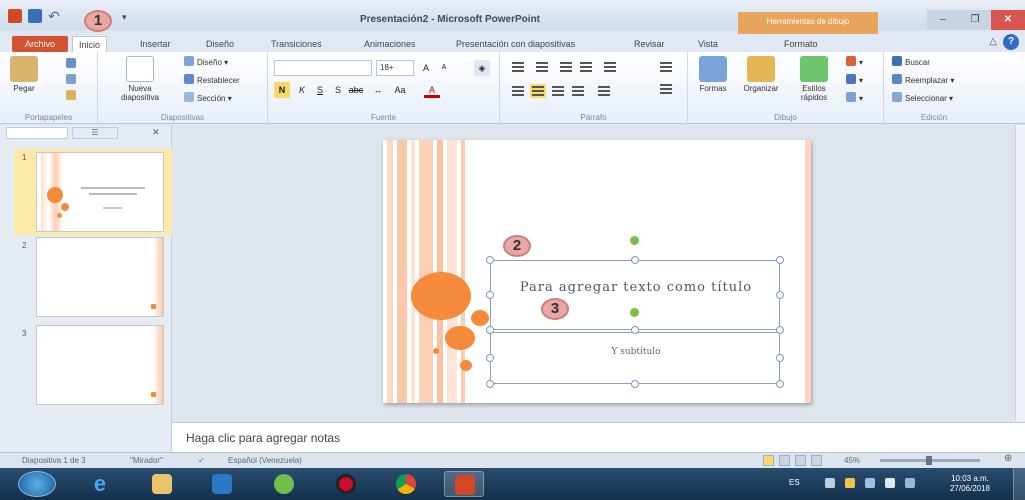  Describe the element at coordinates (911, 63) in the screenshot. I see `find-button: Buscar` at that location.